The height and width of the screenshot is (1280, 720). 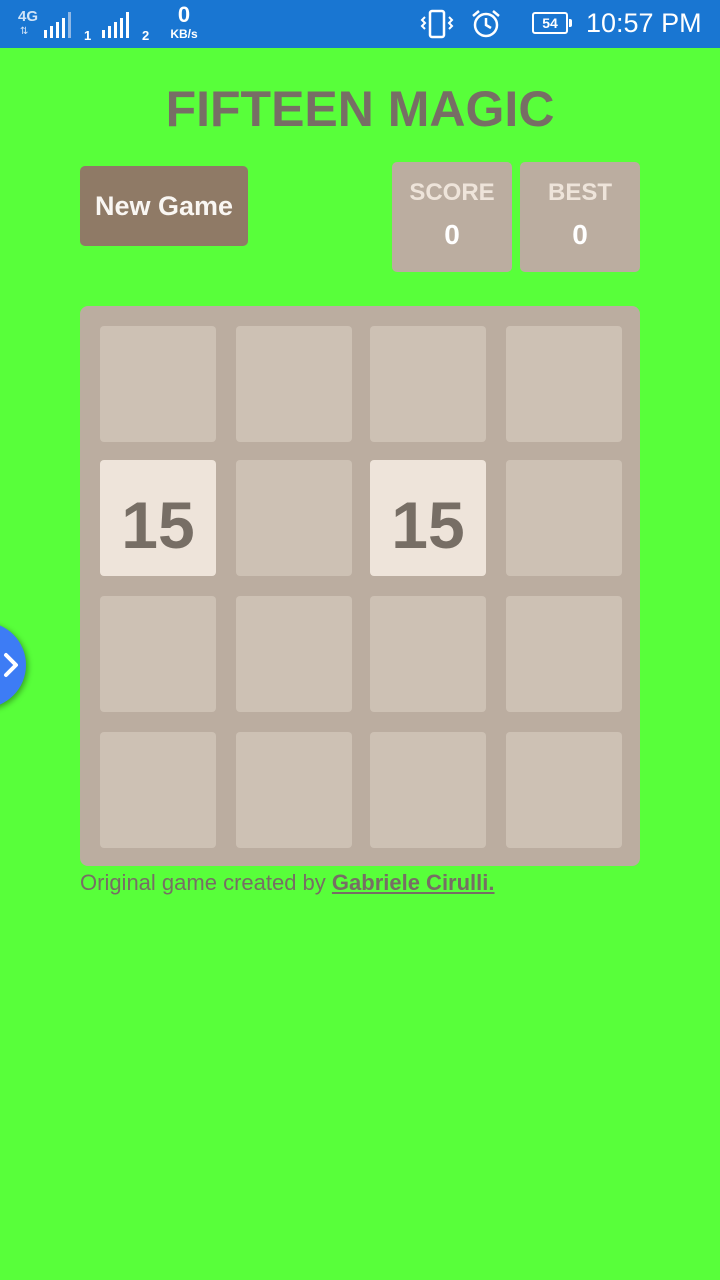 What do you see at coordinates (146, 35) in the screenshot?
I see `sim2-label: 2` at bounding box center [146, 35].